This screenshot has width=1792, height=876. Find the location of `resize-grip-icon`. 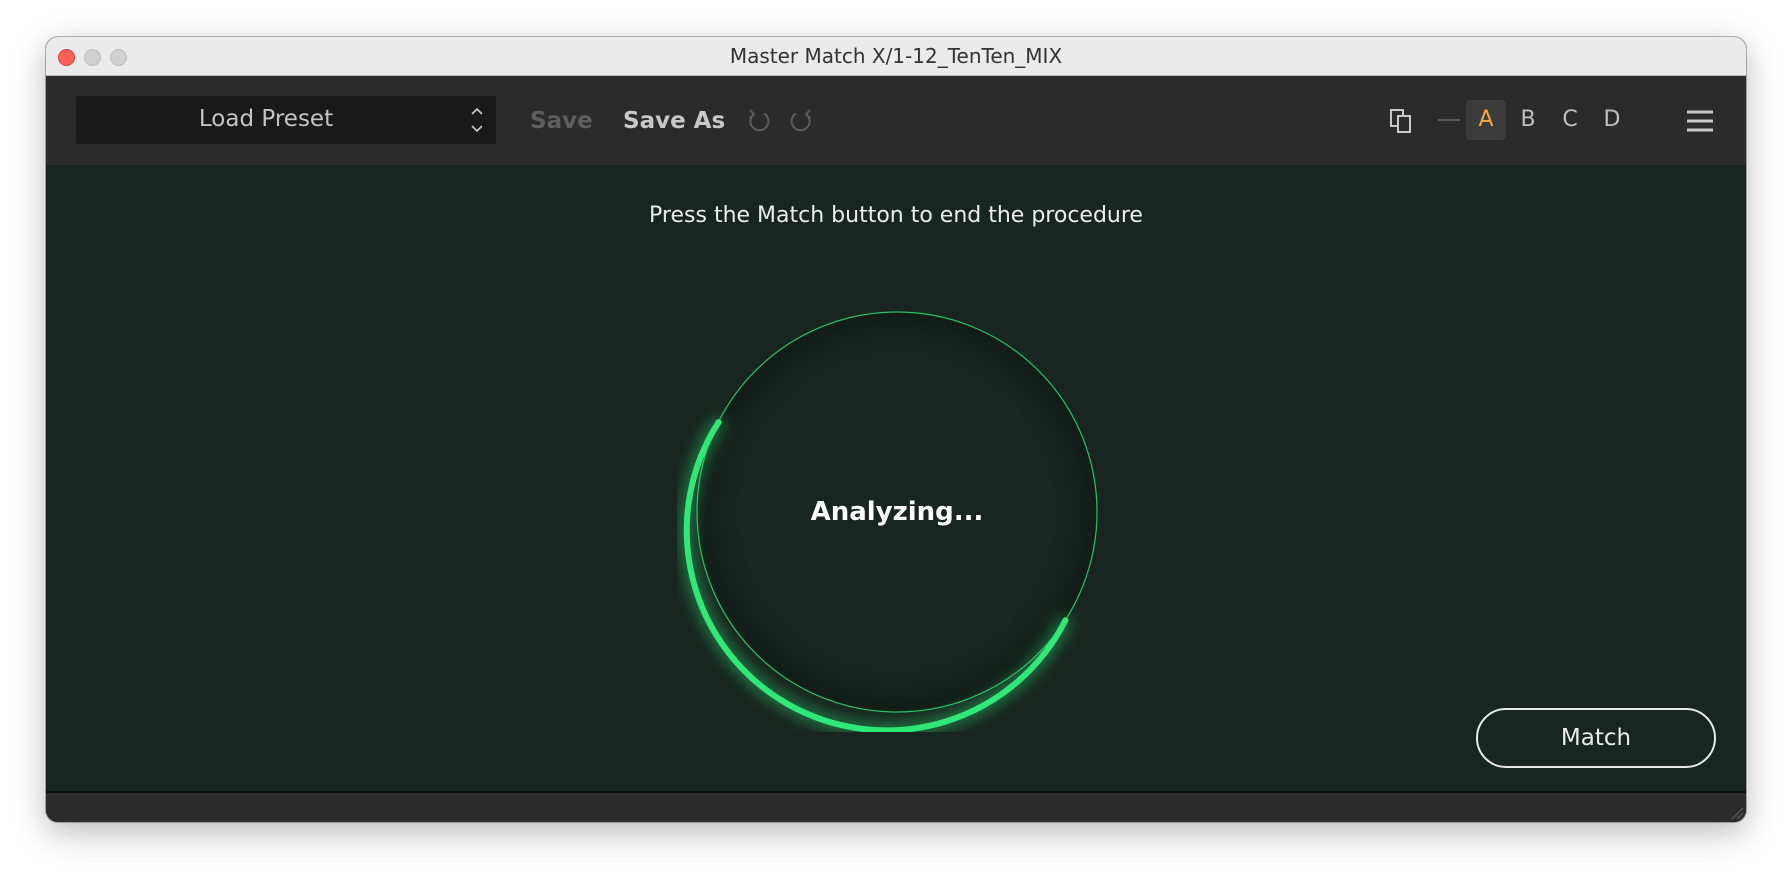

resize-grip-icon is located at coordinates (1737, 813).